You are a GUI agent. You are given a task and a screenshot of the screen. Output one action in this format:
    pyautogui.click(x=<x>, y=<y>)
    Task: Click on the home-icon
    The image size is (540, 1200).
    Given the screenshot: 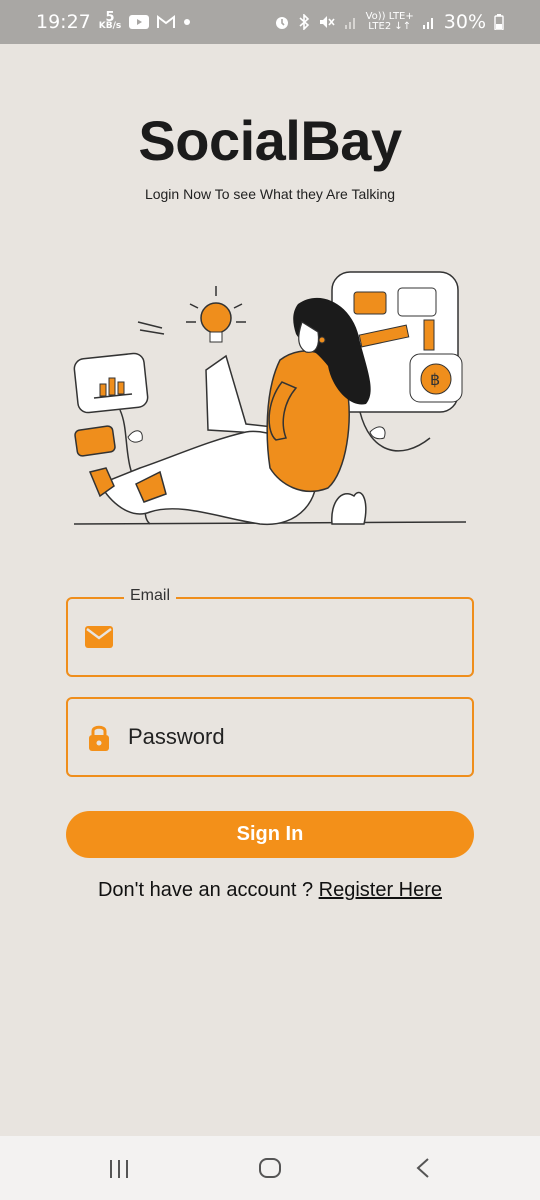 What is the action you would take?
    pyautogui.click(x=270, y=1168)
    